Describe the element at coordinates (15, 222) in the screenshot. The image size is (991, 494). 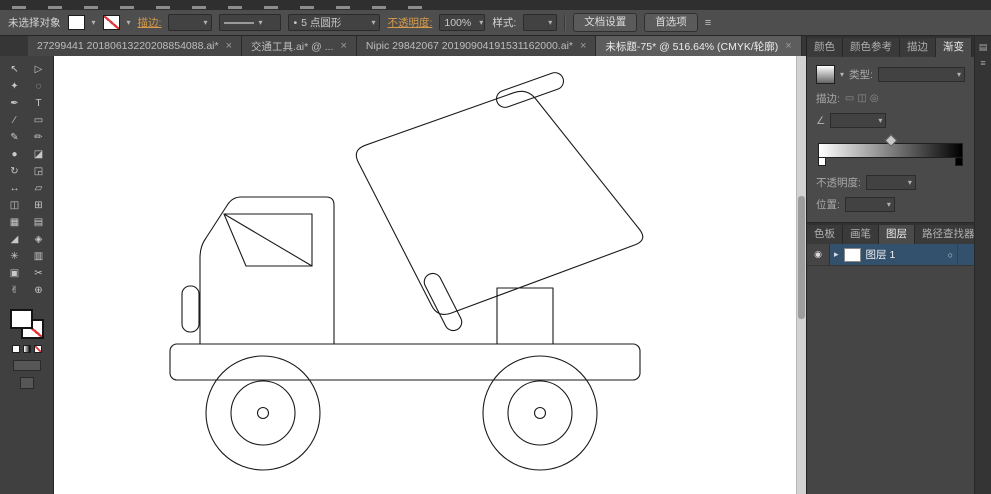
I see `mesh-tool: ▦` at that location.